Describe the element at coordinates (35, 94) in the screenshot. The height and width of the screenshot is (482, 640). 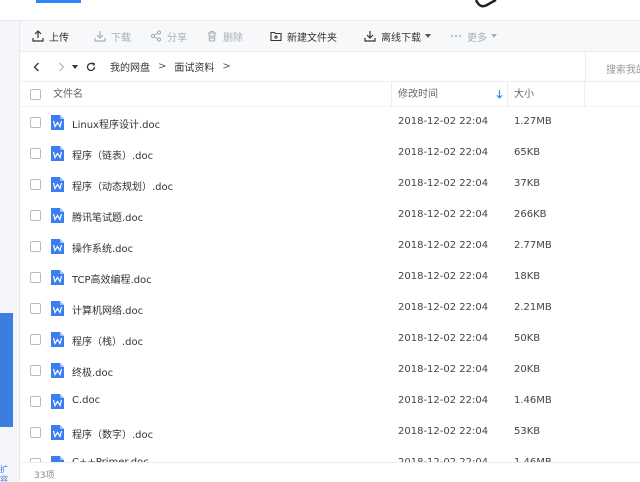
I see `select-all-checkbox` at that location.